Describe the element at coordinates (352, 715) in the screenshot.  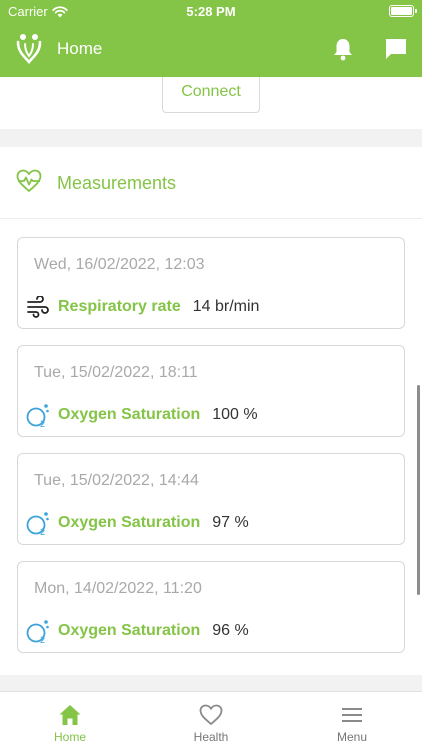
I see `hamburger-menu-icon` at that location.